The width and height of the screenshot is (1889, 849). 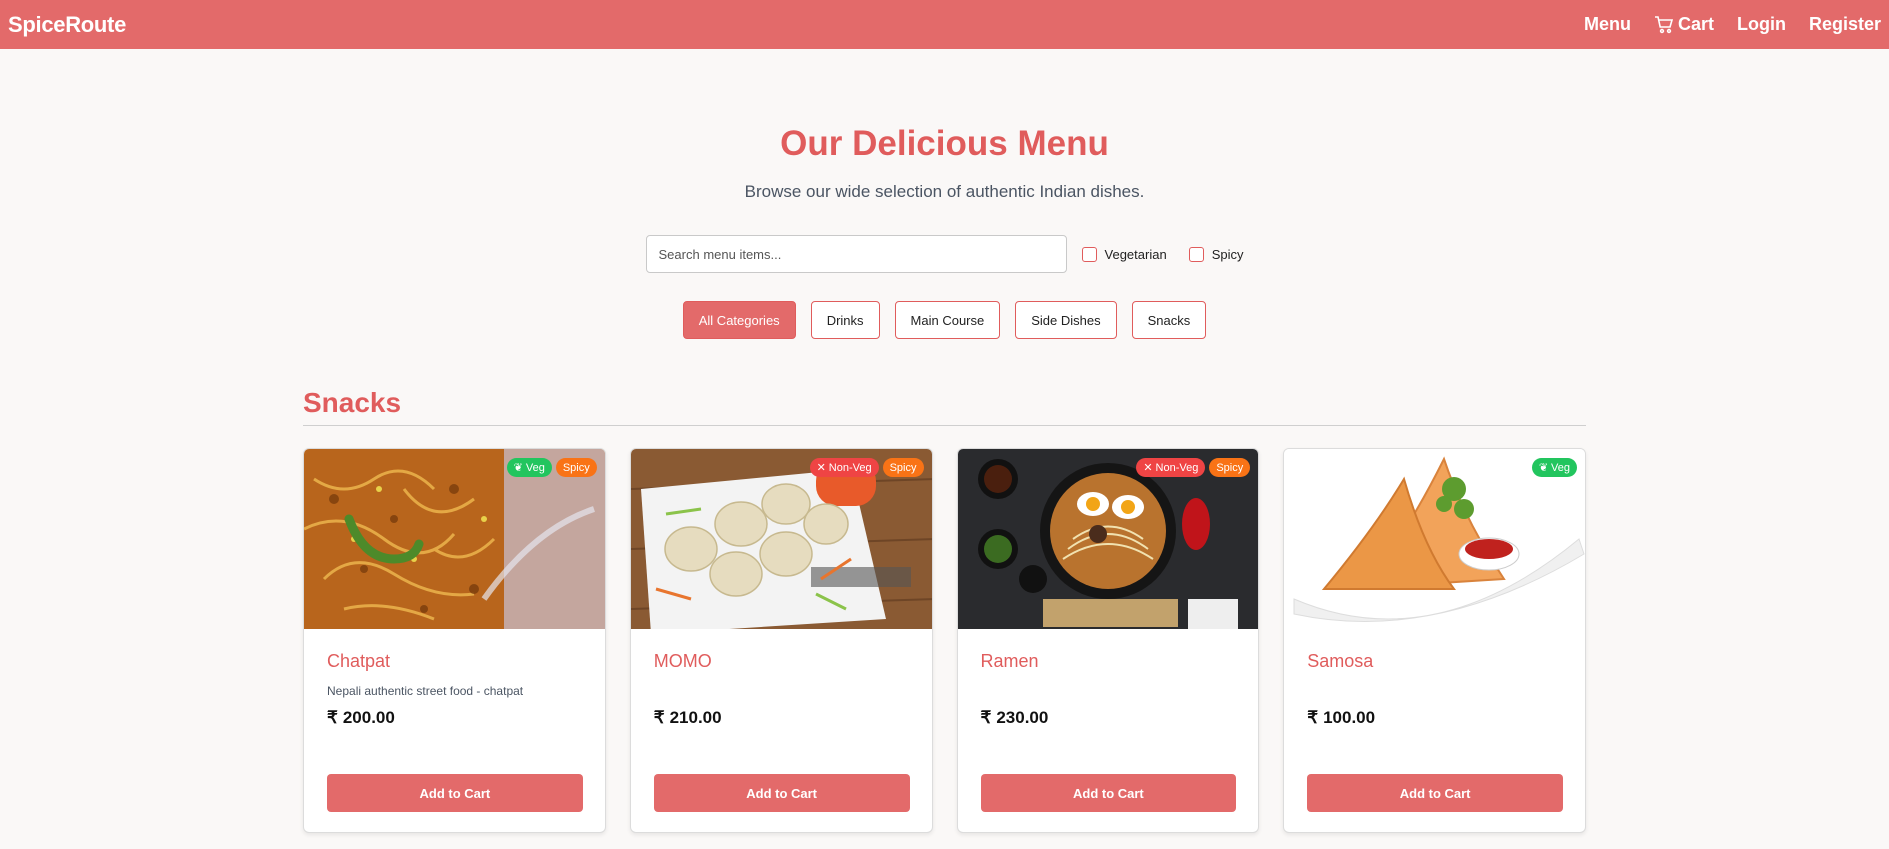 What do you see at coordinates (1434, 718) in the screenshot?
I see `item-price: ₹100.00` at bounding box center [1434, 718].